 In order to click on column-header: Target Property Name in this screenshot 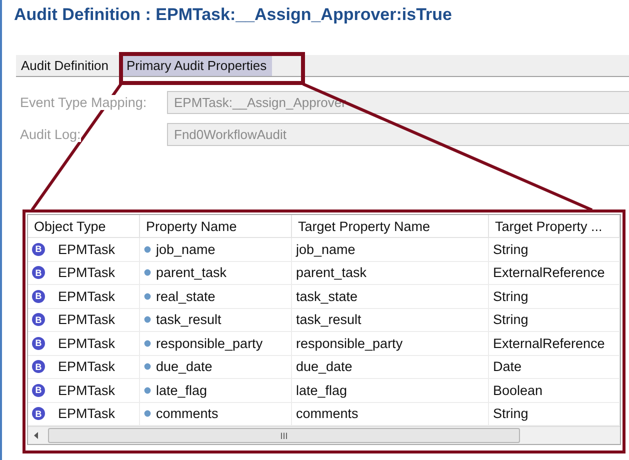, I will do `click(390, 226)`.